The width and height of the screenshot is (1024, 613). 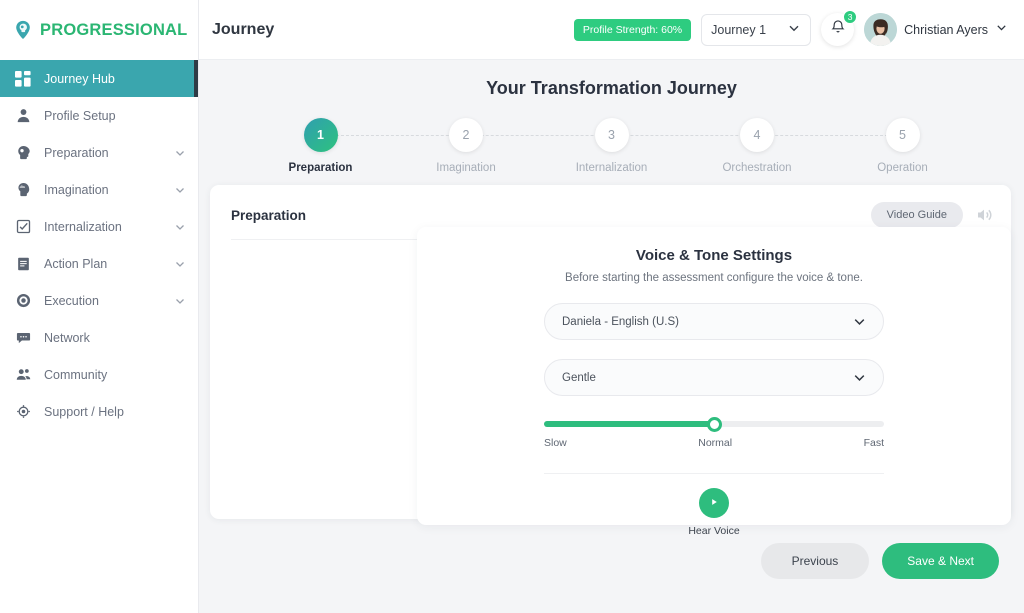 I want to click on sidebar-item-support-help: Support / Help, so click(x=99, y=411).